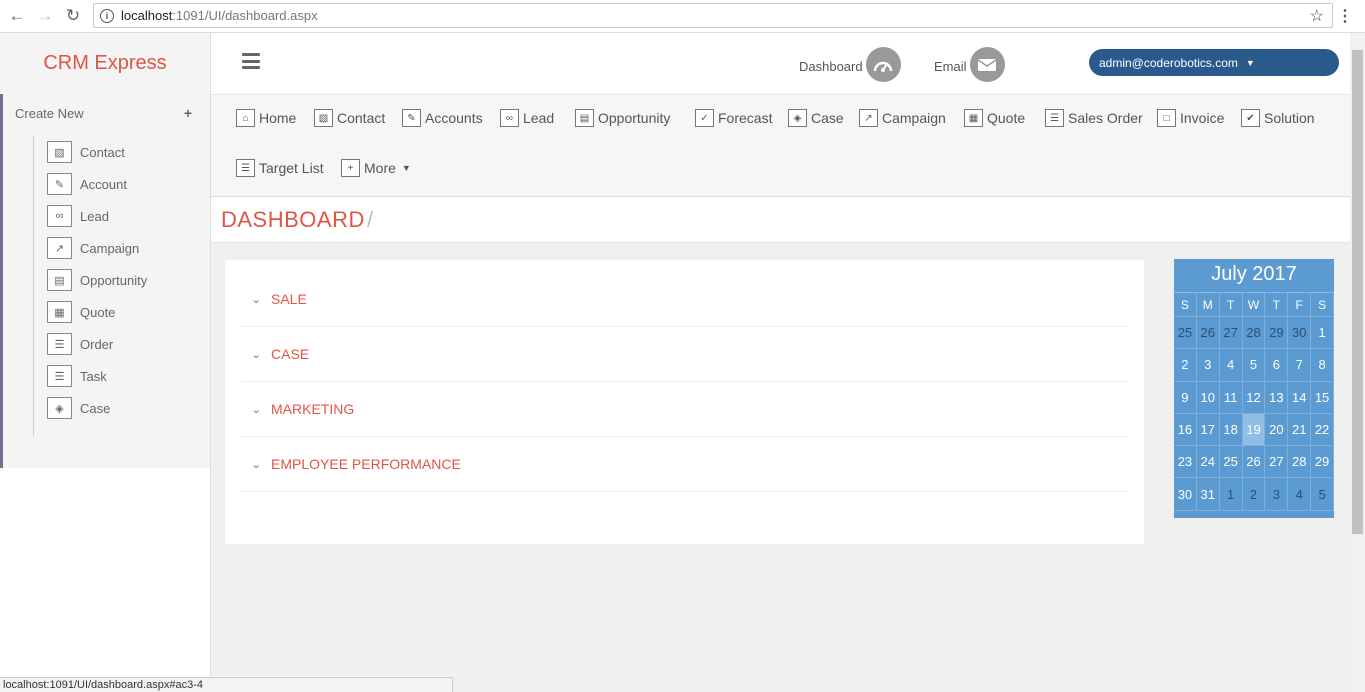  I want to click on menu-accounts: ✎ Accounts, so click(442, 118).